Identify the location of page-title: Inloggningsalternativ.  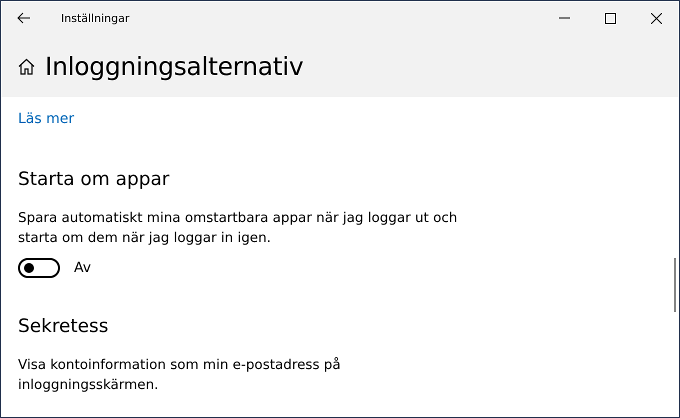
(174, 66).